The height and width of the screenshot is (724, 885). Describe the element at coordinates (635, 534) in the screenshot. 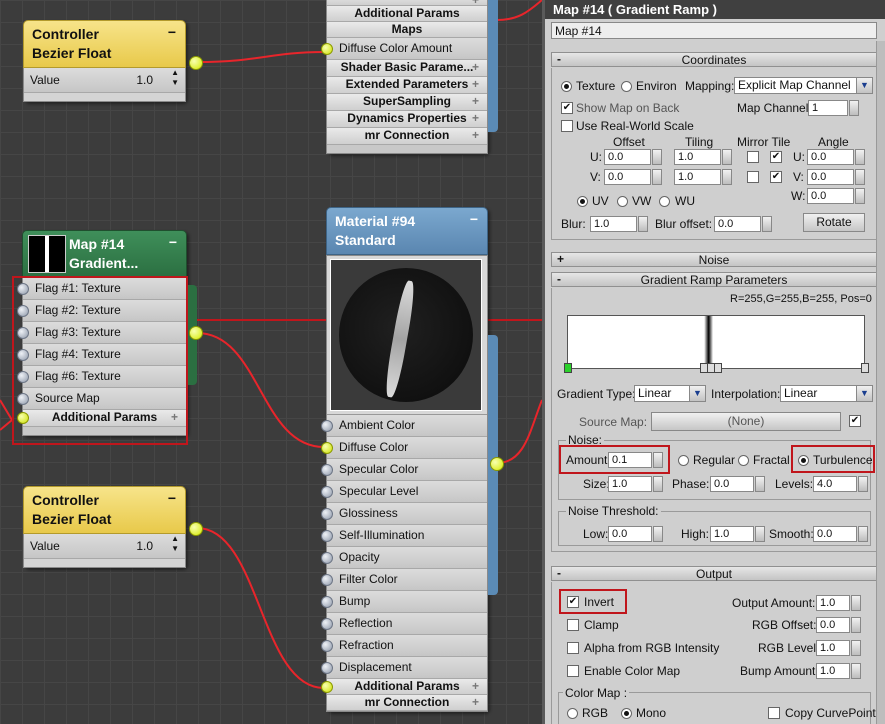

I see `low-spinner: 0.0` at that location.